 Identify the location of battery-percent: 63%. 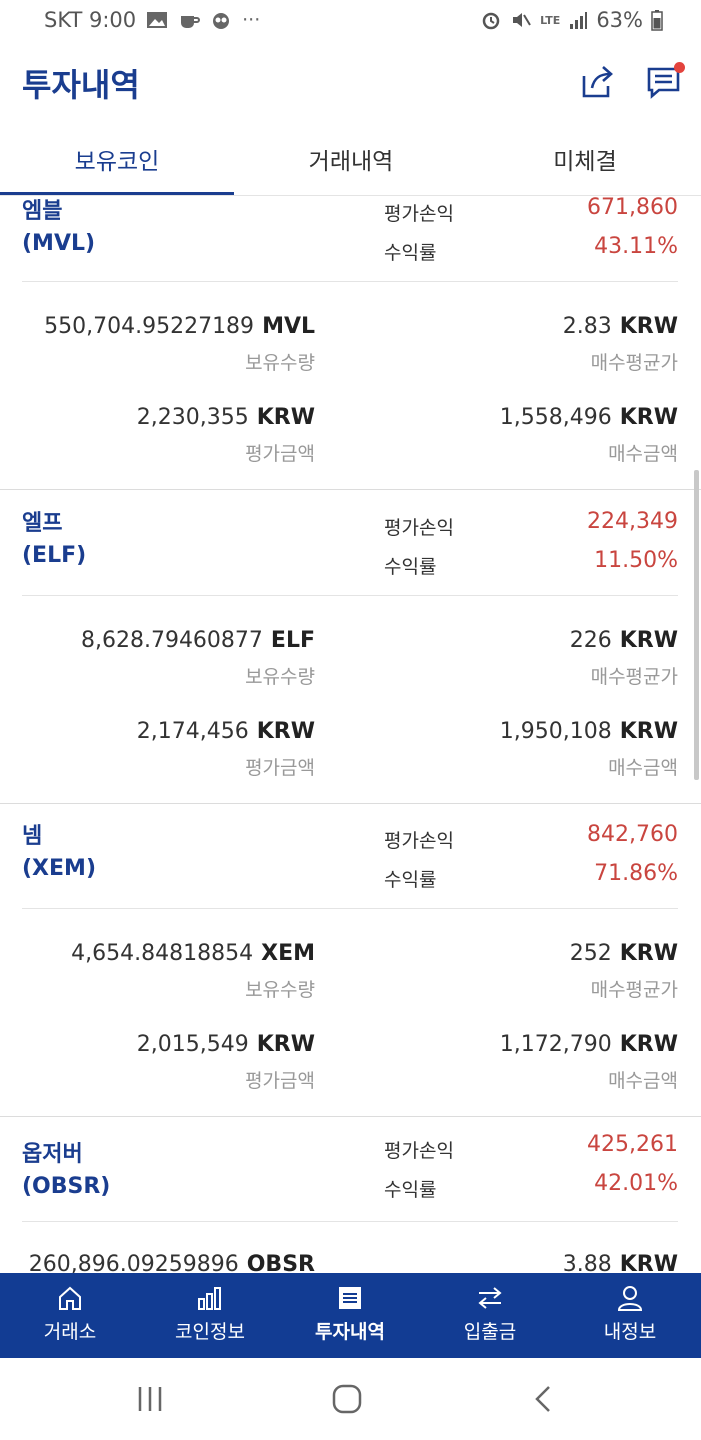
(619, 20).